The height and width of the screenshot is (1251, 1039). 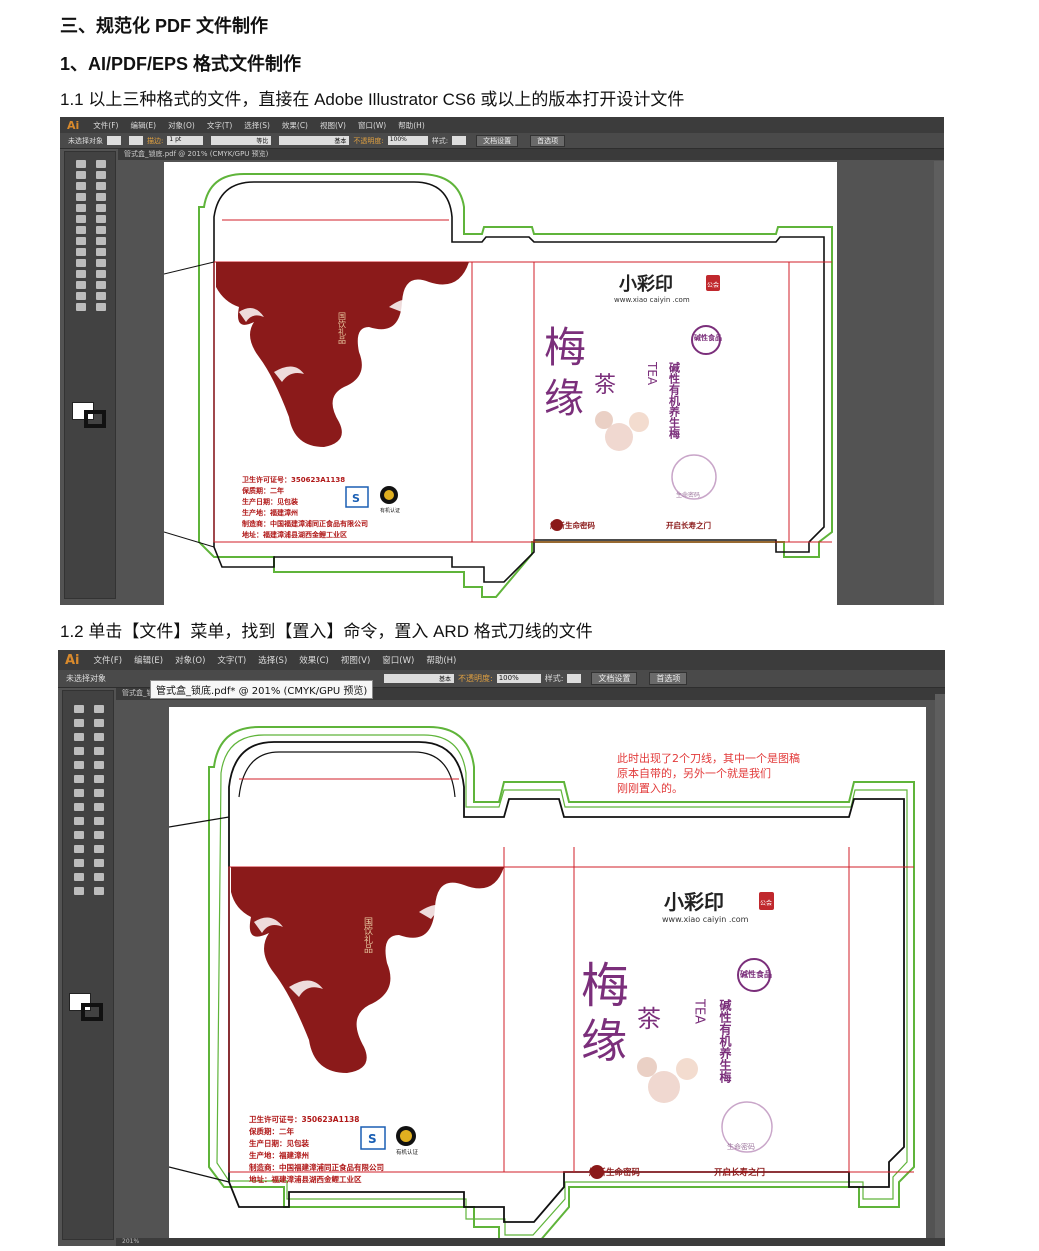 What do you see at coordinates (241, 140) in the screenshot?
I see `variable-width-select: 等比` at bounding box center [241, 140].